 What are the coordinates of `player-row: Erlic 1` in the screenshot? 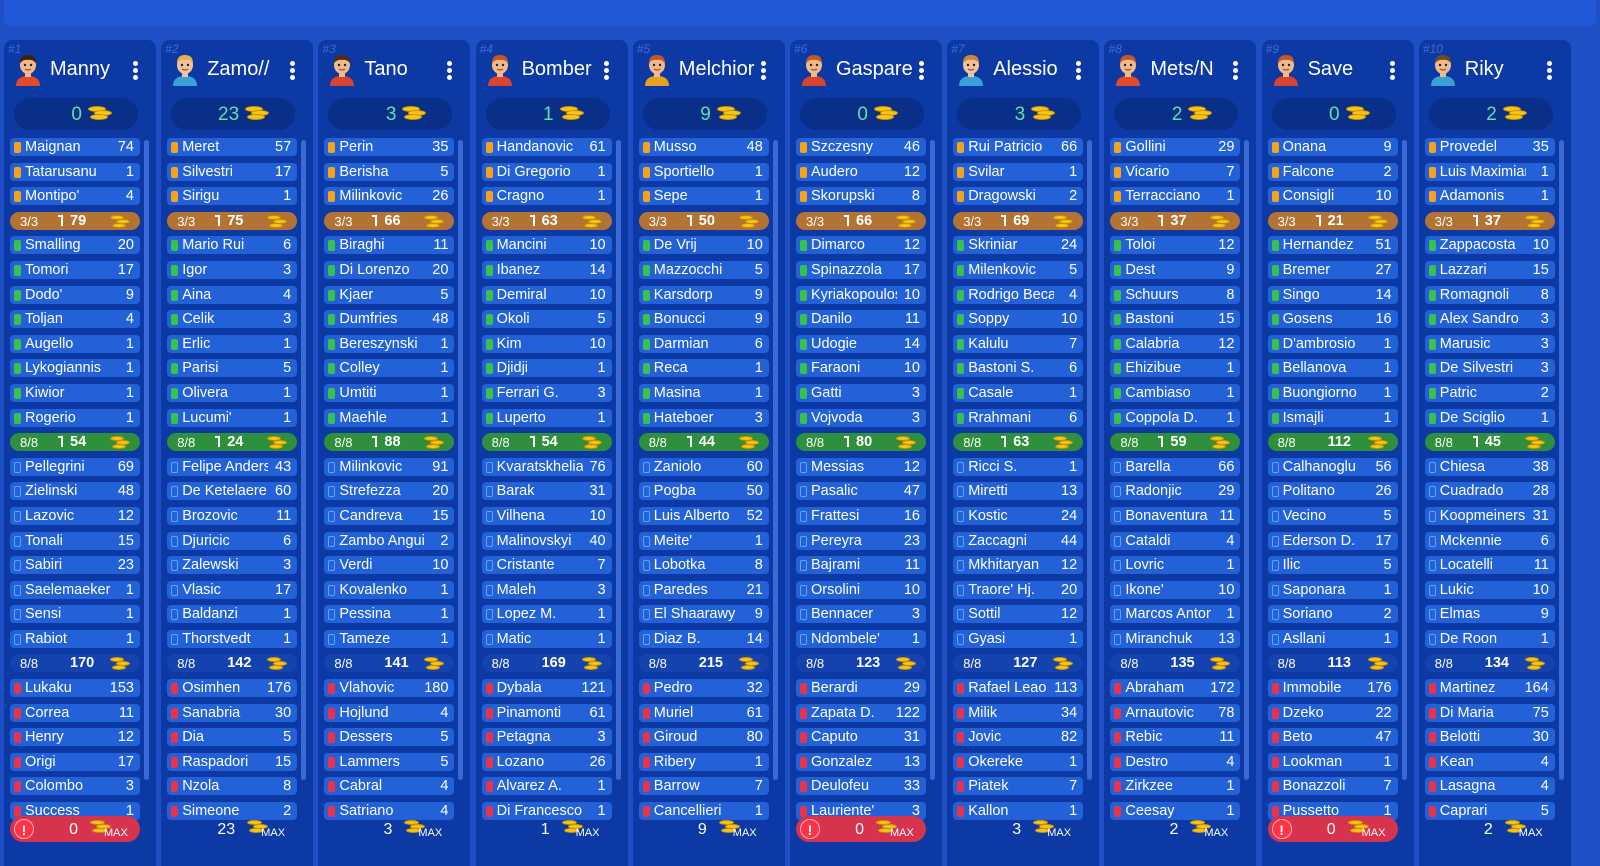 It's located at (232, 343).